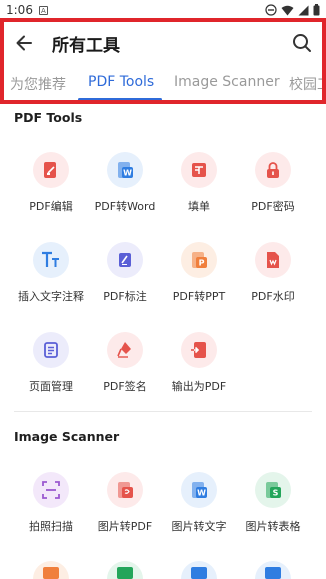 The width and height of the screenshot is (326, 579). Describe the element at coordinates (51, 170) in the screenshot. I see `pdf-edit-icon` at that location.